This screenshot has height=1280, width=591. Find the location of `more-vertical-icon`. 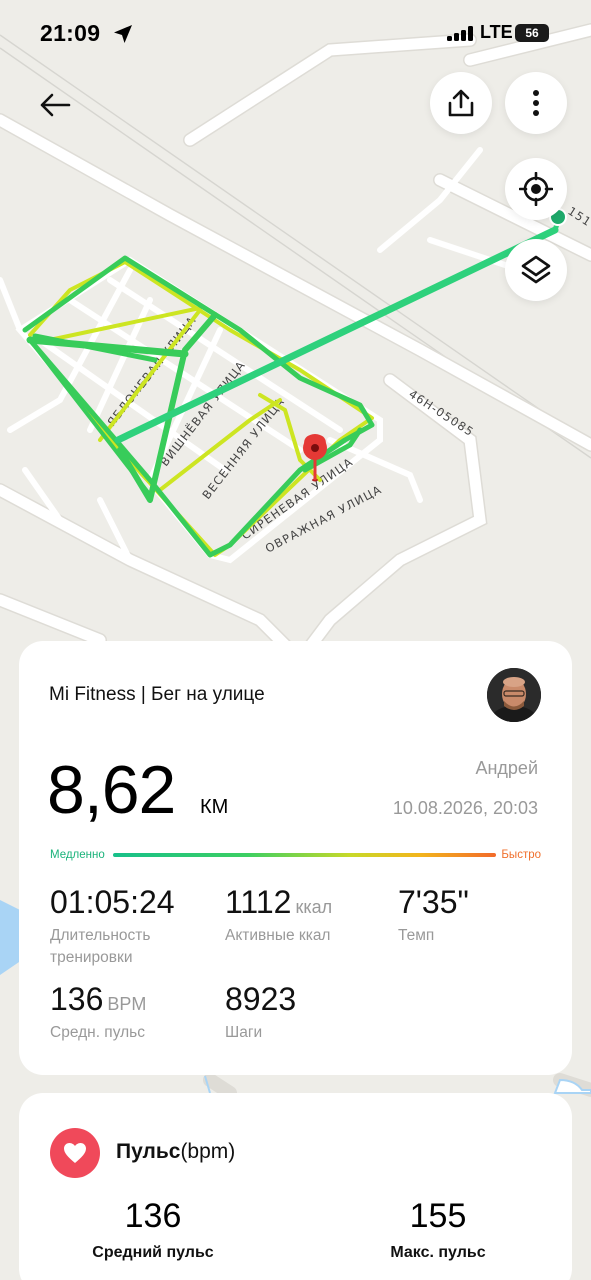

more-vertical-icon is located at coordinates (536, 103).